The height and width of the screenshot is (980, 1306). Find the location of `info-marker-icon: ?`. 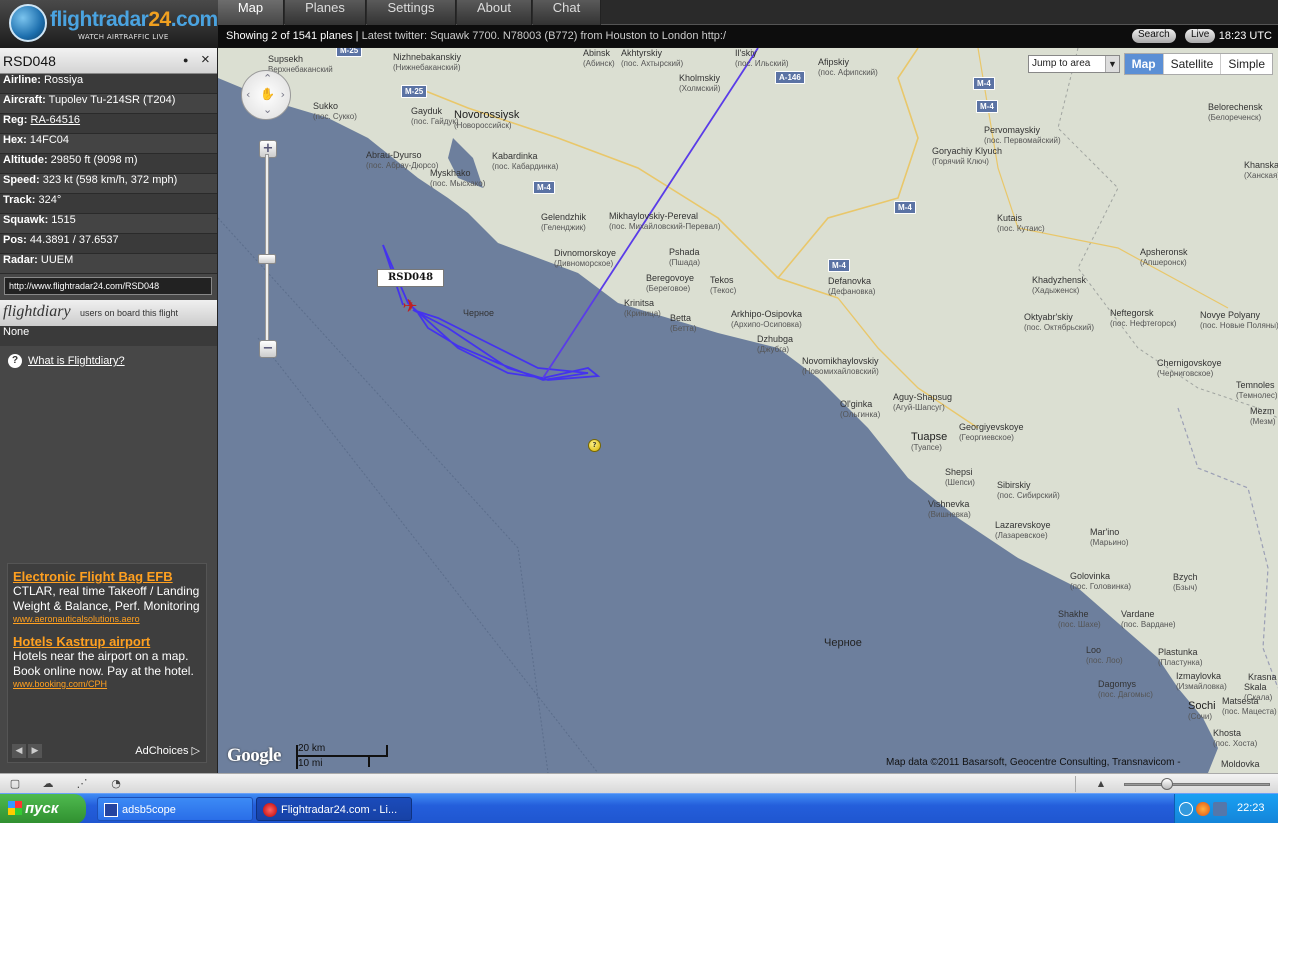

info-marker-icon: ? is located at coordinates (594, 445).